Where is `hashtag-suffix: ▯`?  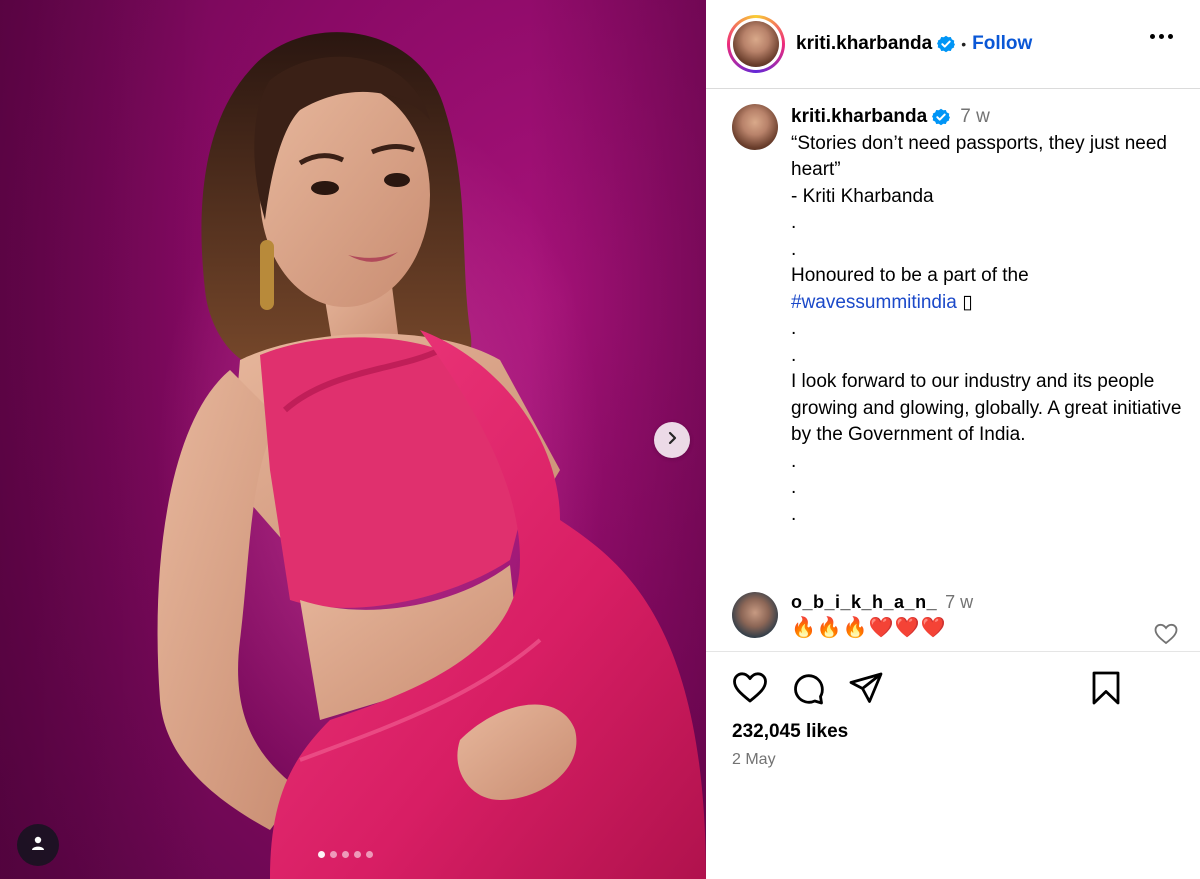 hashtag-suffix: ▯ is located at coordinates (964, 302).